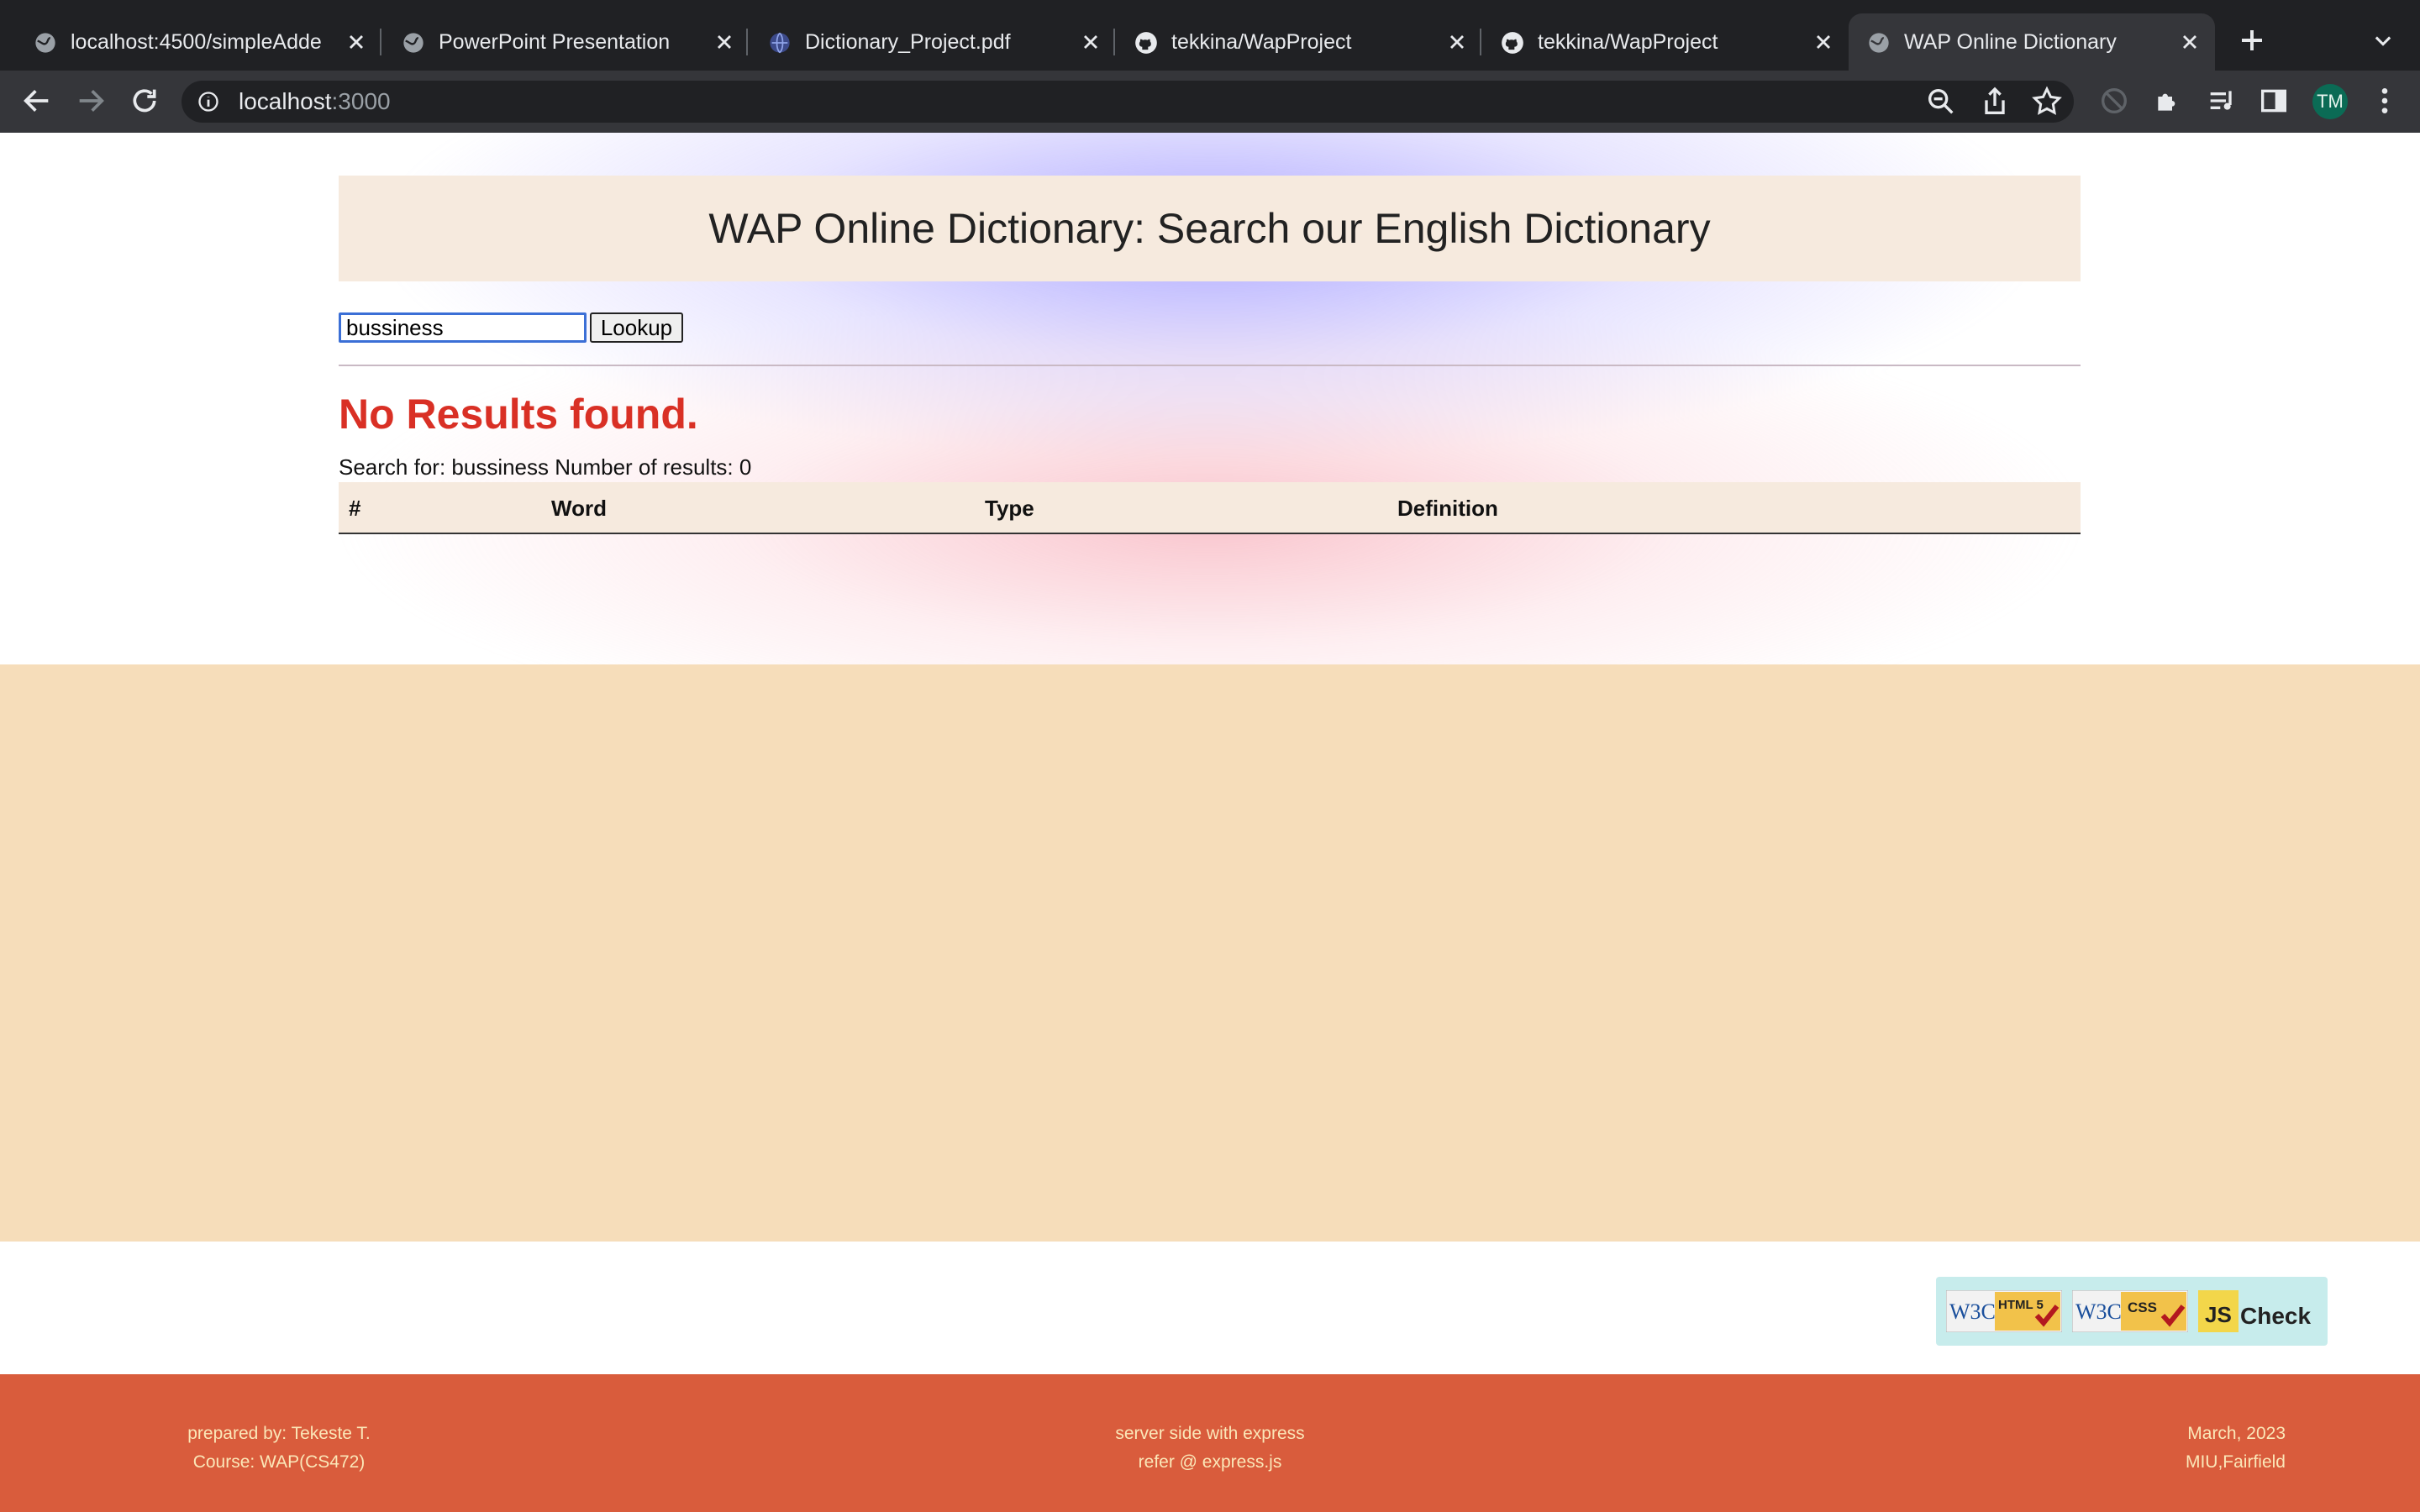  Describe the element at coordinates (361, 101) in the screenshot. I see `address-port: :3000` at that location.